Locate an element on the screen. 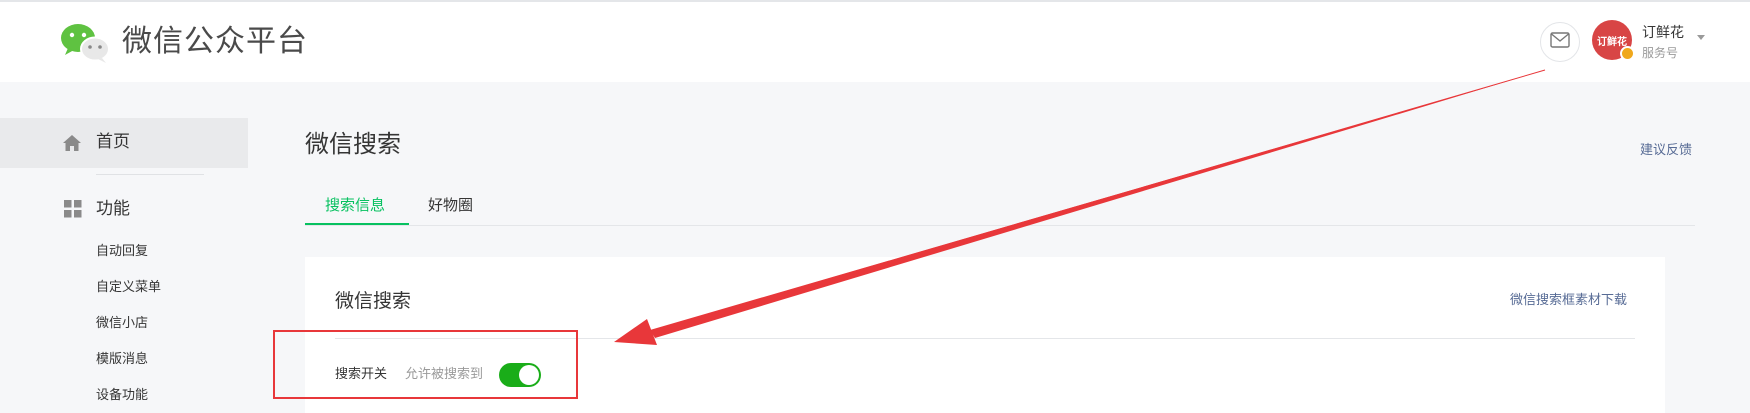 The image size is (1750, 413). sidebar-item-template-message: 模版消息 is located at coordinates (122, 360).